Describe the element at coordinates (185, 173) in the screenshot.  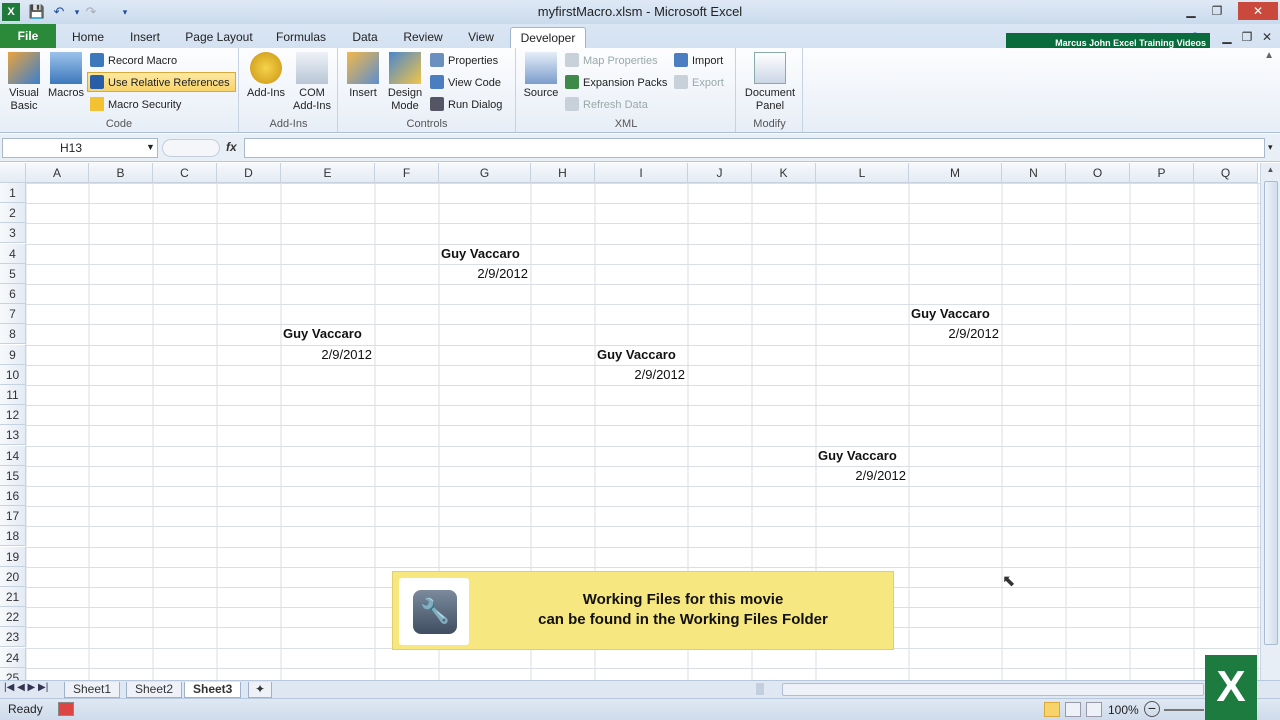
I see `column-header-c: C` at that location.